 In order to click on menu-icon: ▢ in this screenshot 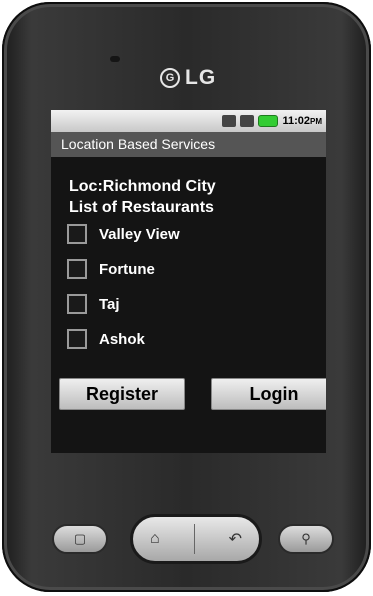, I will do `click(80, 538)`.